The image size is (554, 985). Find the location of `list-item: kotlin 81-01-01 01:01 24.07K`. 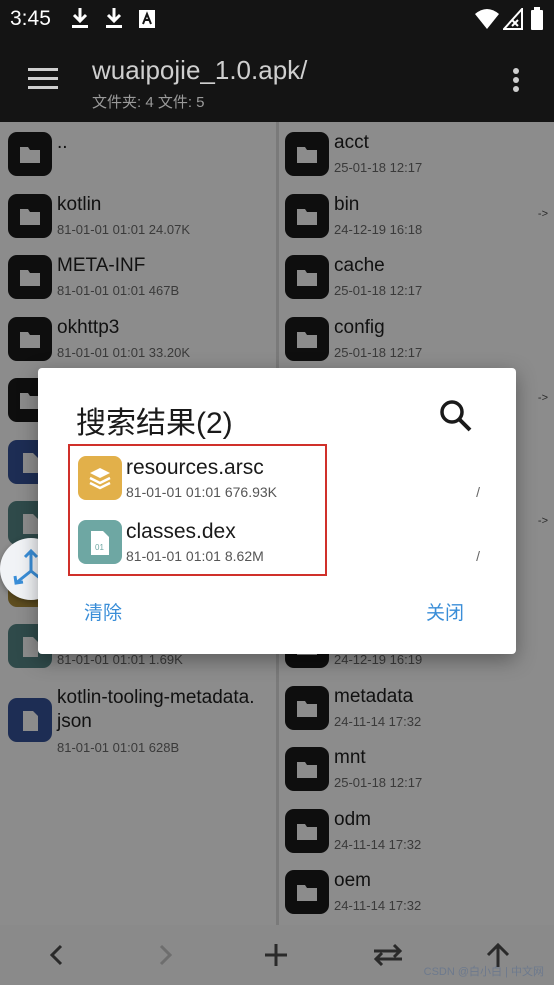

list-item: kotlin 81-01-01 01:01 24.07K is located at coordinates (138, 215).